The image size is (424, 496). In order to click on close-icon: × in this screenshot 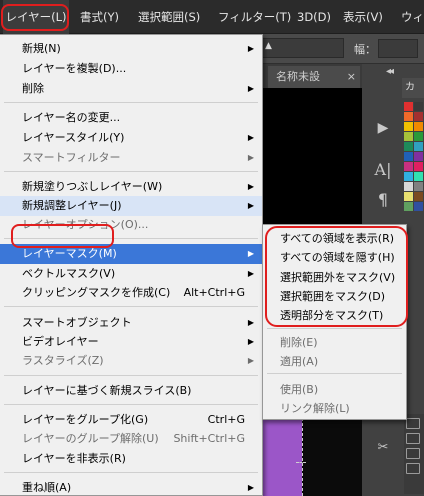, I will do `click(351, 77)`.